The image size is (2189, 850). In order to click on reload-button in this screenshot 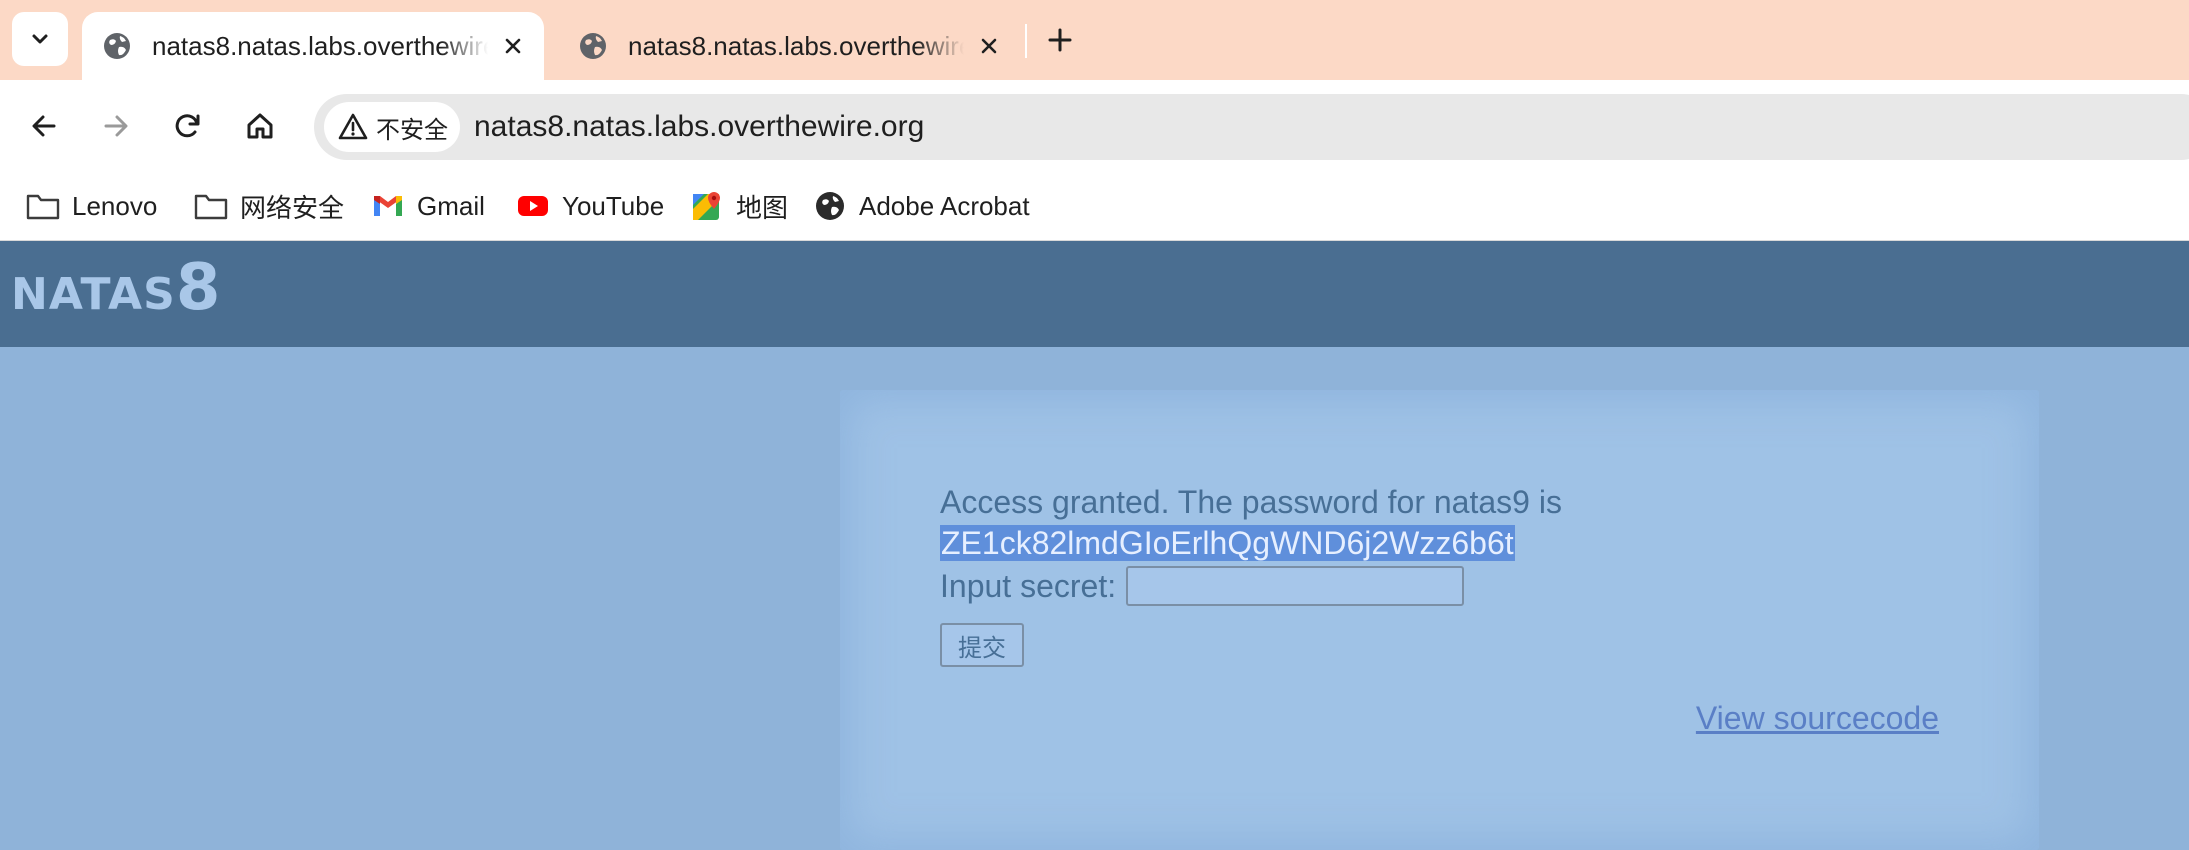, I will do `click(188, 126)`.